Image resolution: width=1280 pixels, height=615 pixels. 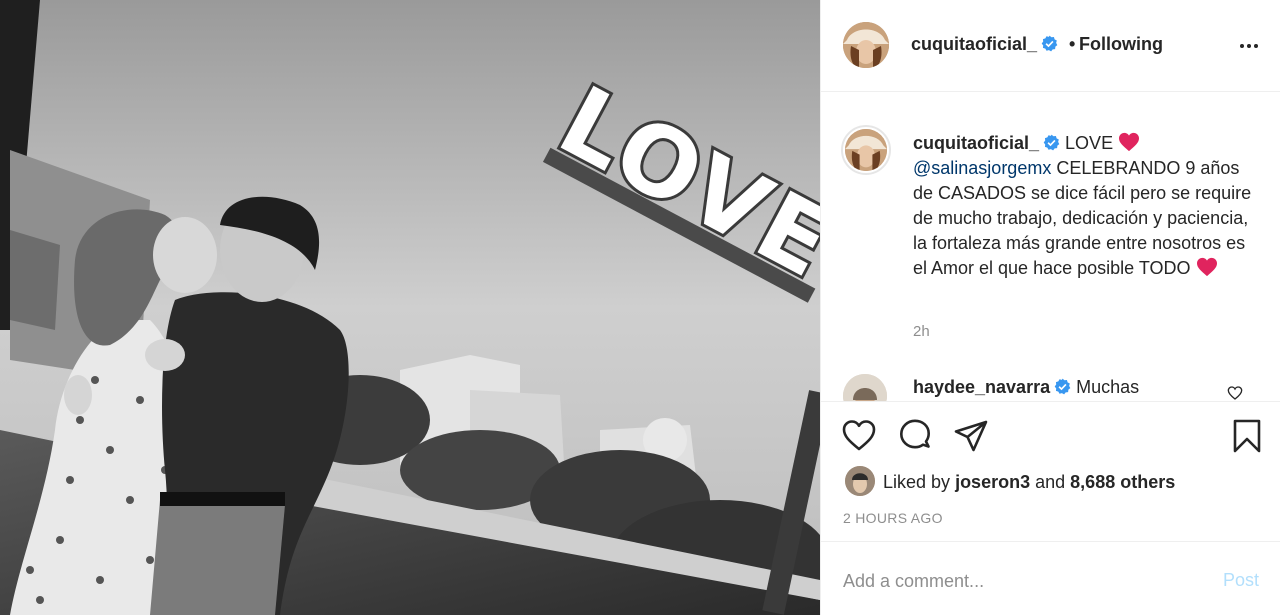 I want to click on comment-item: haydee_navarra Muchas, so click(x=1026, y=387).